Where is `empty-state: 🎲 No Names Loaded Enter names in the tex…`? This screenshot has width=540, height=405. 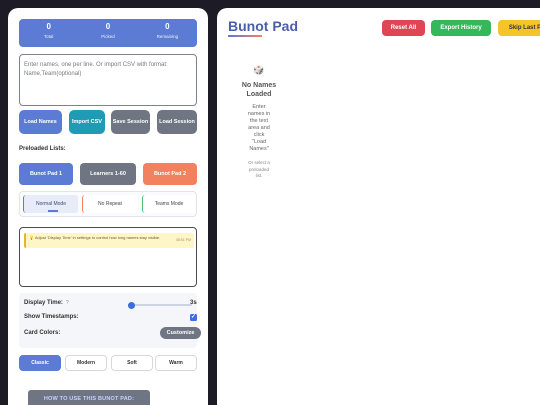 empty-state: 🎲 No Names Loaded Enter names in the tex… is located at coordinates (259, 122).